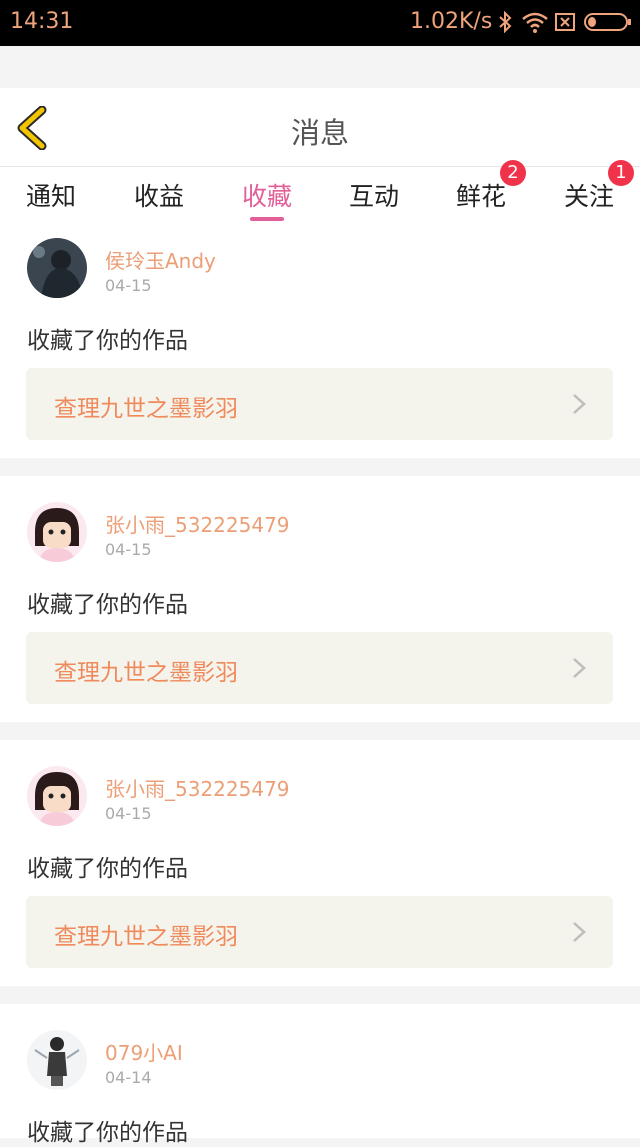  I want to click on tab-follows: 关注, so click(589, 195).